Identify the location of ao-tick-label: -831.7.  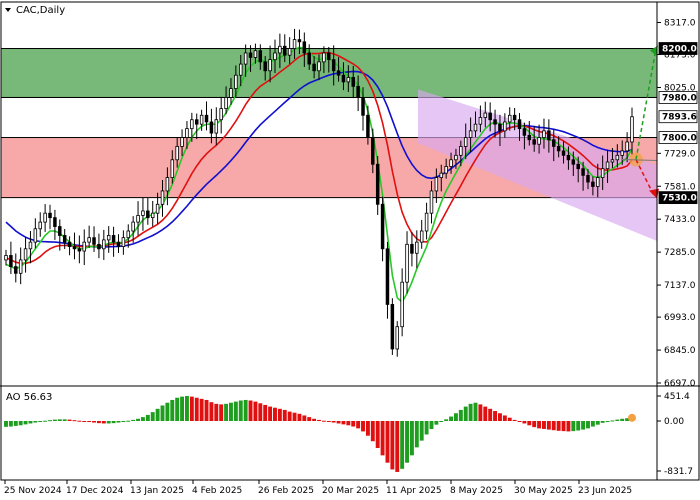
(678, 472).